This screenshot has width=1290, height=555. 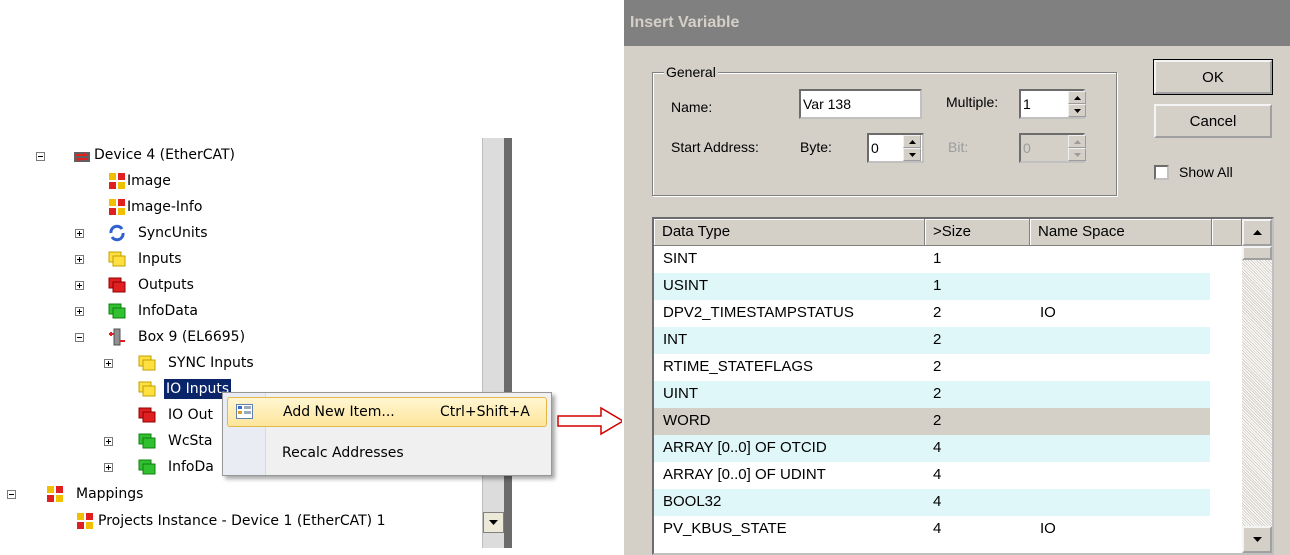 I want to click on bit-stepper, so click(x=1077, y=148).